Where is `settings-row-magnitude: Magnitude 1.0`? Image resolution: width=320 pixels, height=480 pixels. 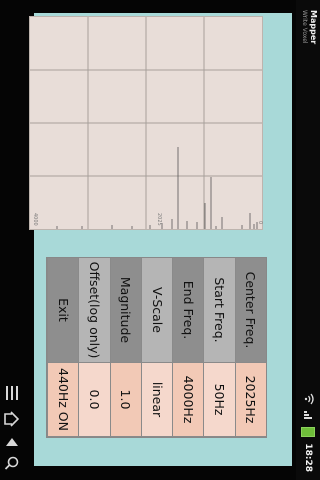 settings-row-magnitude: Magnitude 1.0 is located at coordinates (125, 347).